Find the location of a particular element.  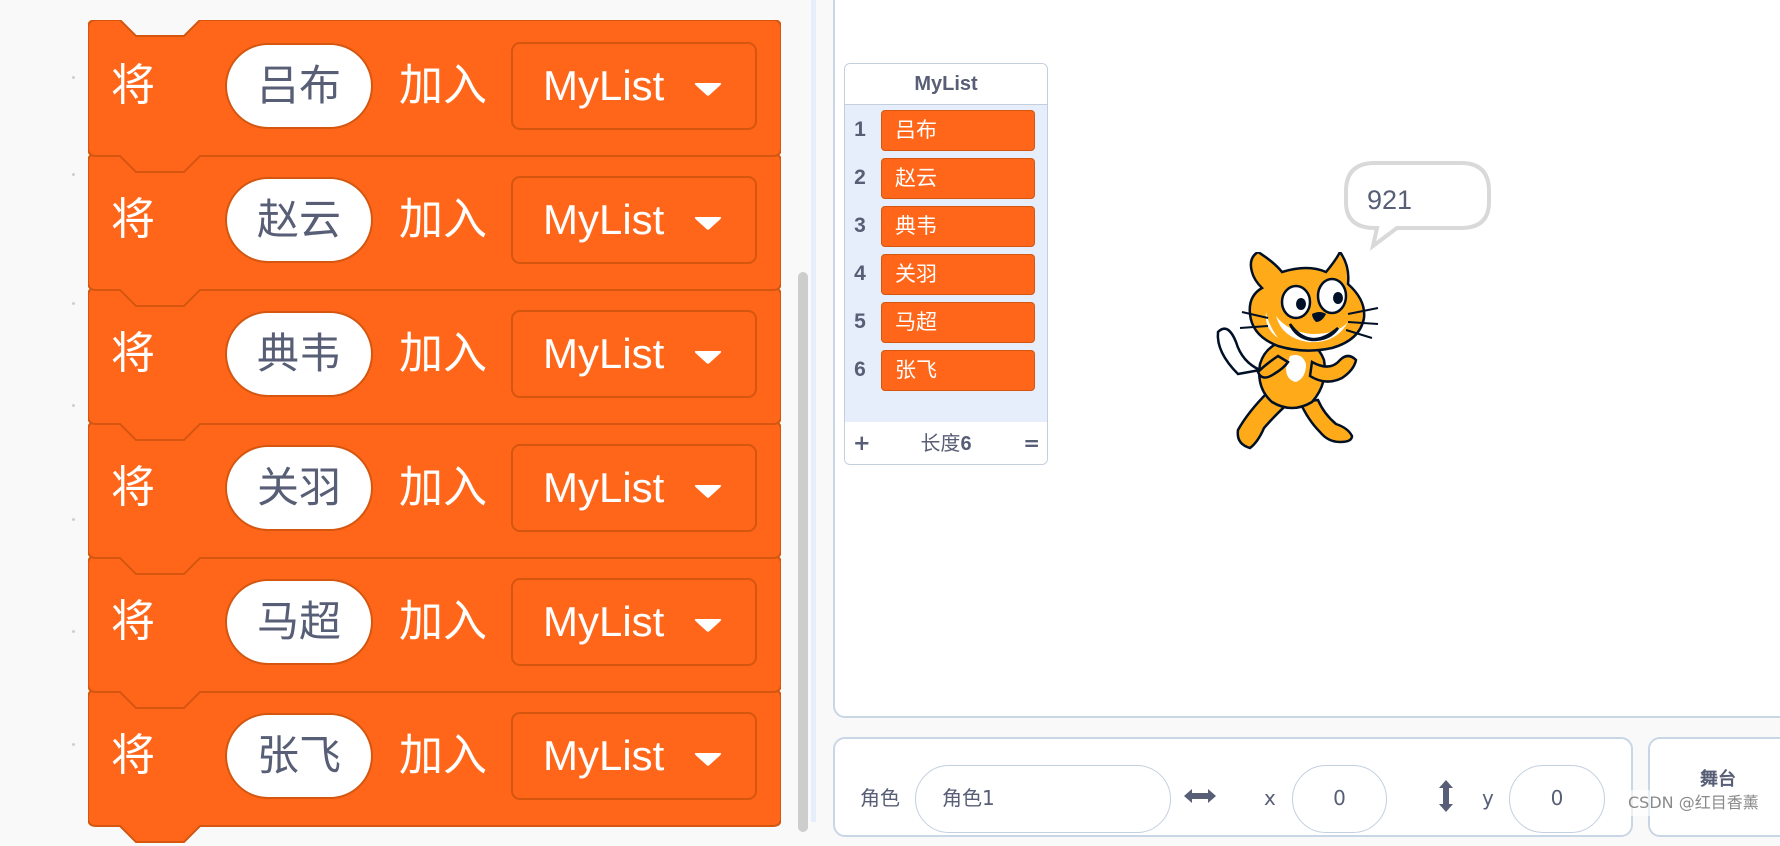

item-text-input: 吕布 is located at coordinates (299, 86).